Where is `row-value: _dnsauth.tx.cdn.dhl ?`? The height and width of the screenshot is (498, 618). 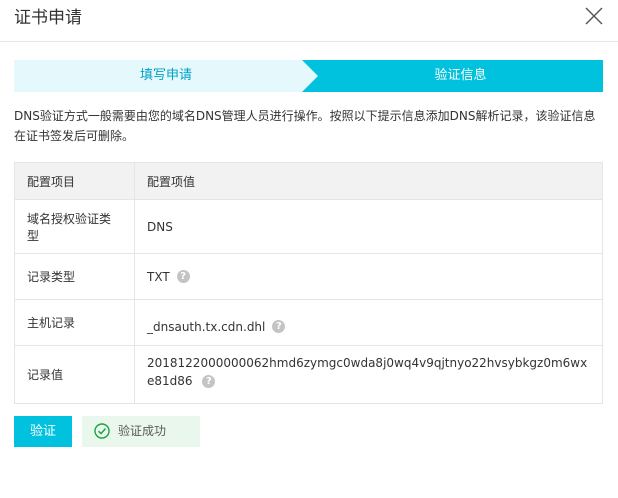 row-value: _dnsauth.tx.cdn.dhl ? is located at coordinates (368, 322).